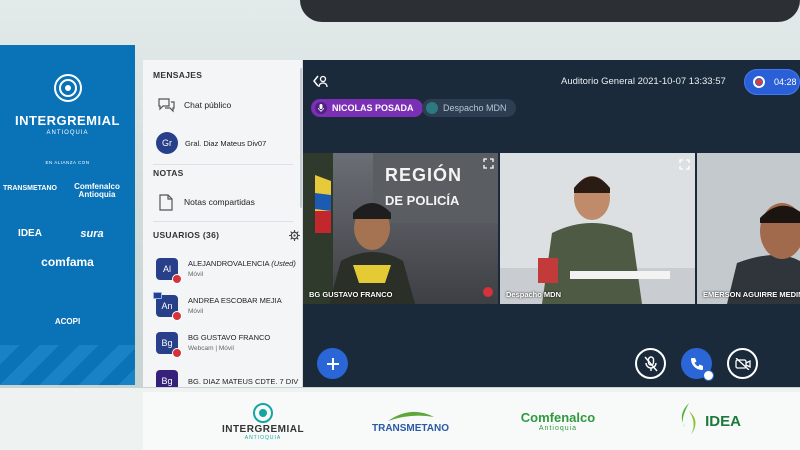 This screenshot has width=800, height=450. What do you see at coordinates (723, 421) in the screenshot?
I see `sponsor-name: IDEA` at bounding box center [723, 421].